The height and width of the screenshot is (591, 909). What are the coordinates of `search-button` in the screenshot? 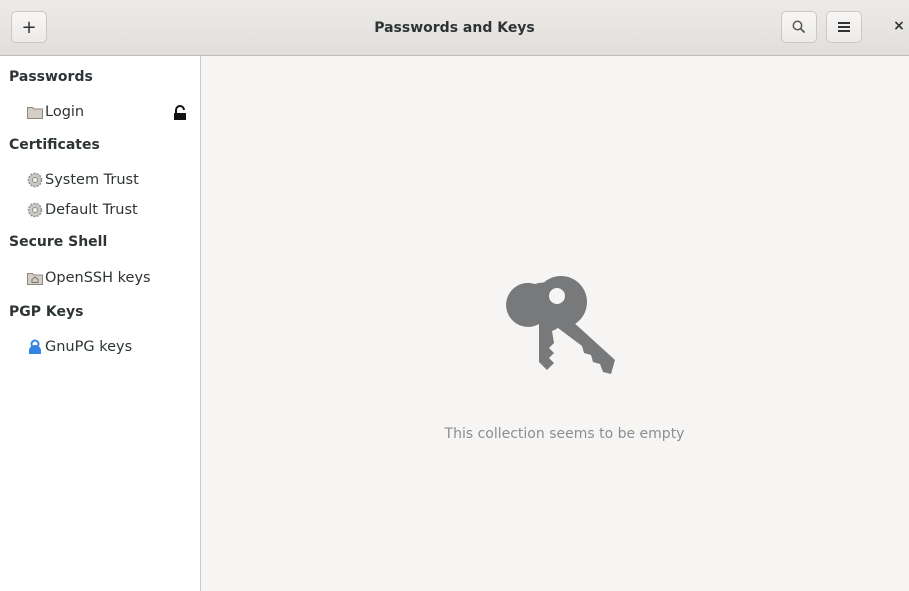 It's located at (799, 27).